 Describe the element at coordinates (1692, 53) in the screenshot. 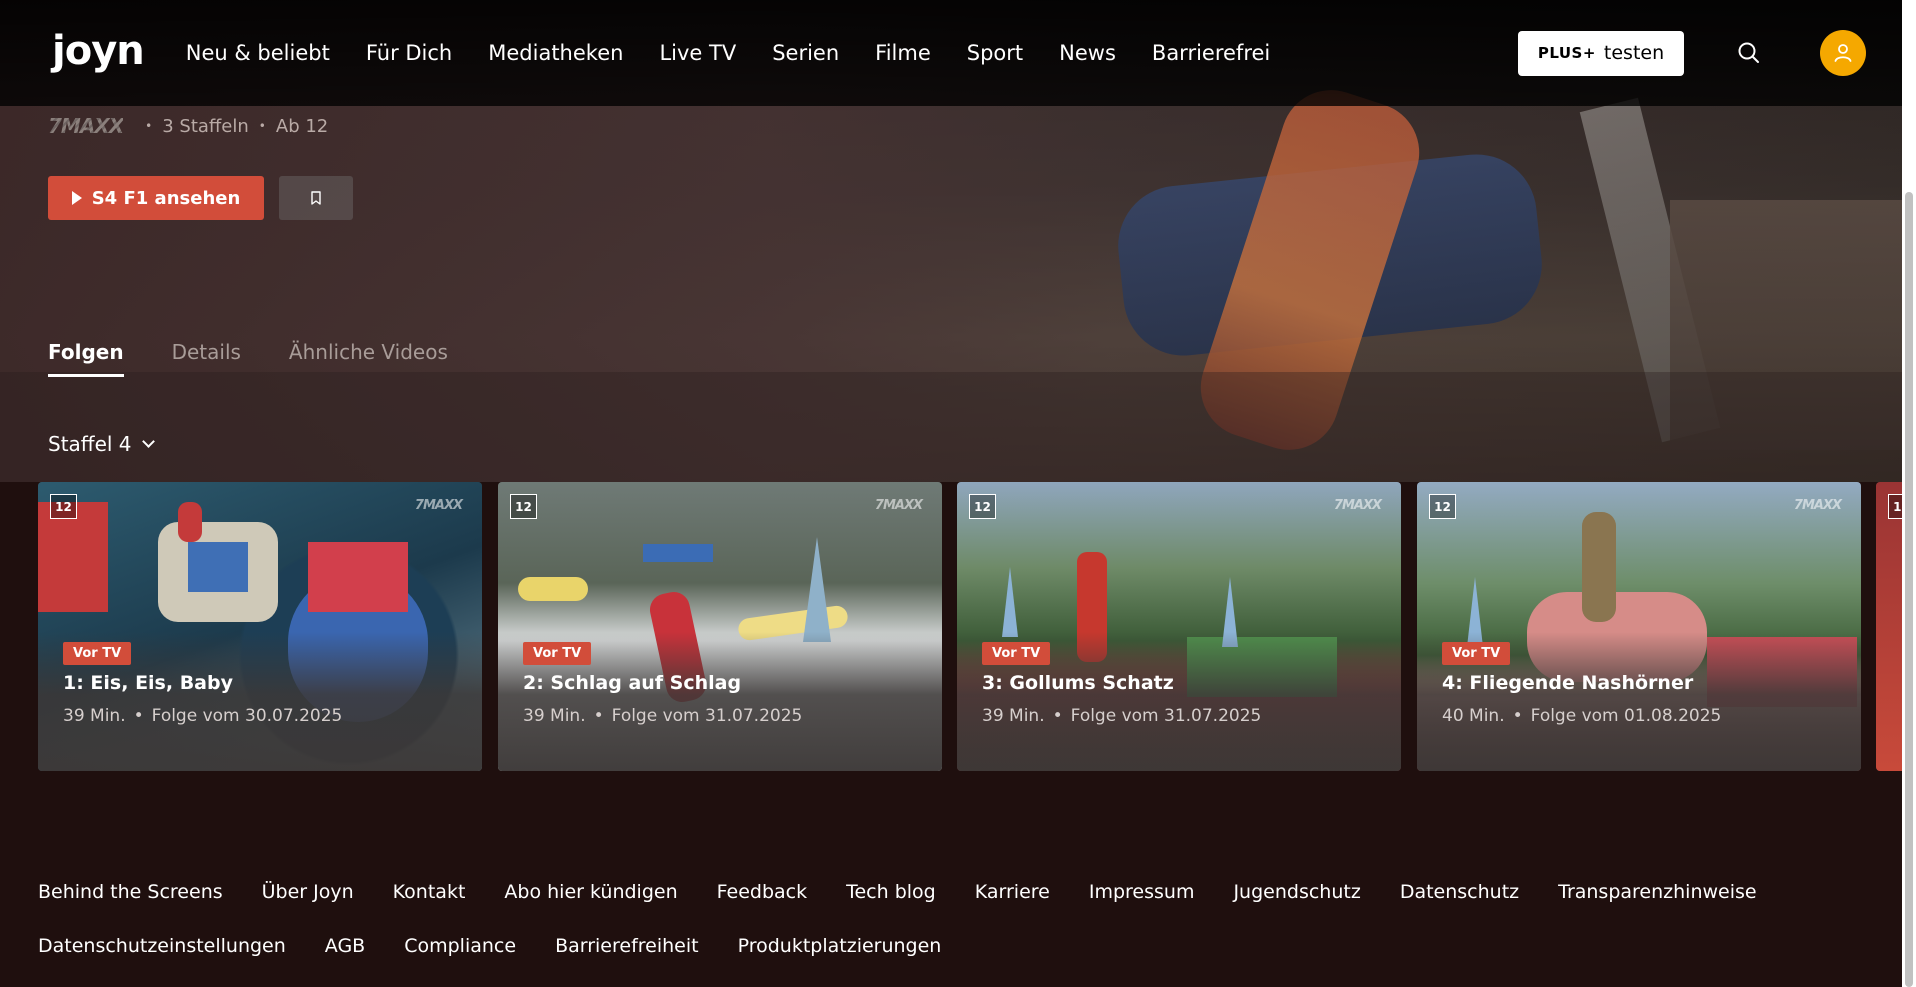

I see `topbar-actions: PLUS+ testen` at that location.